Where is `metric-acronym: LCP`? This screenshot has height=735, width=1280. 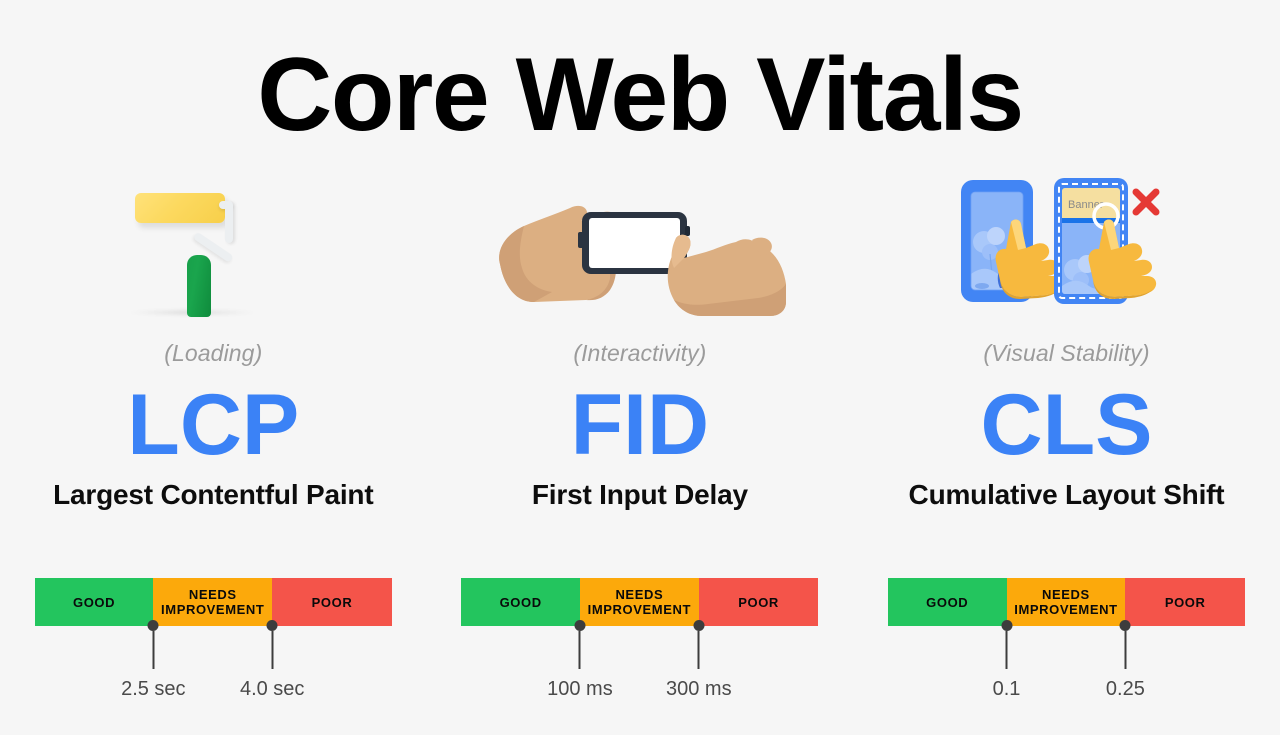
metric-acronym: LCP is located at coordinates (213, 425).